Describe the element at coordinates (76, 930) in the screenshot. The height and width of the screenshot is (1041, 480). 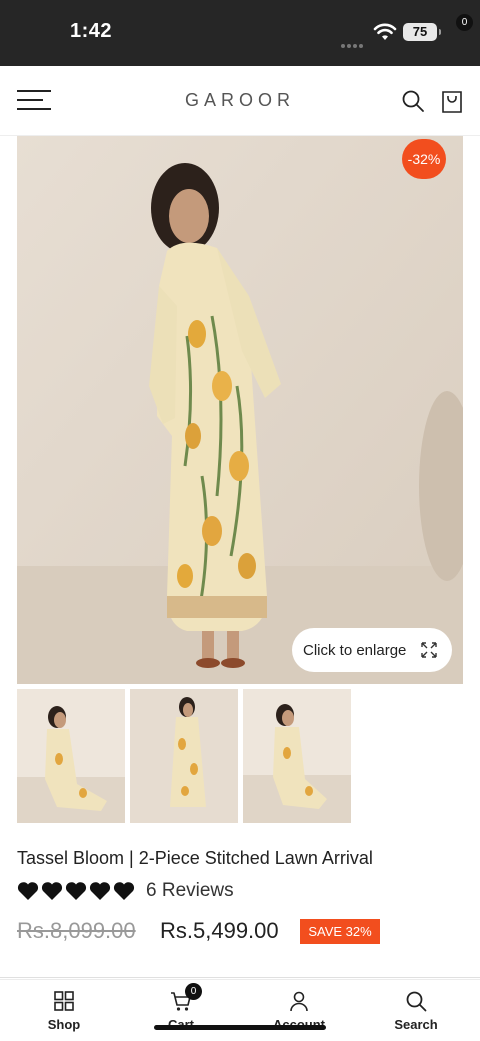
I see `original-price: Rs.8,099.00` at that location.